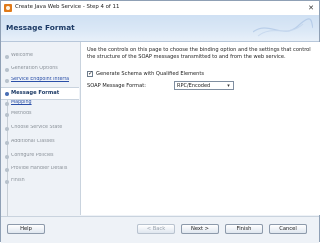  I want to click on back-button: < Back, so click(156, 229).